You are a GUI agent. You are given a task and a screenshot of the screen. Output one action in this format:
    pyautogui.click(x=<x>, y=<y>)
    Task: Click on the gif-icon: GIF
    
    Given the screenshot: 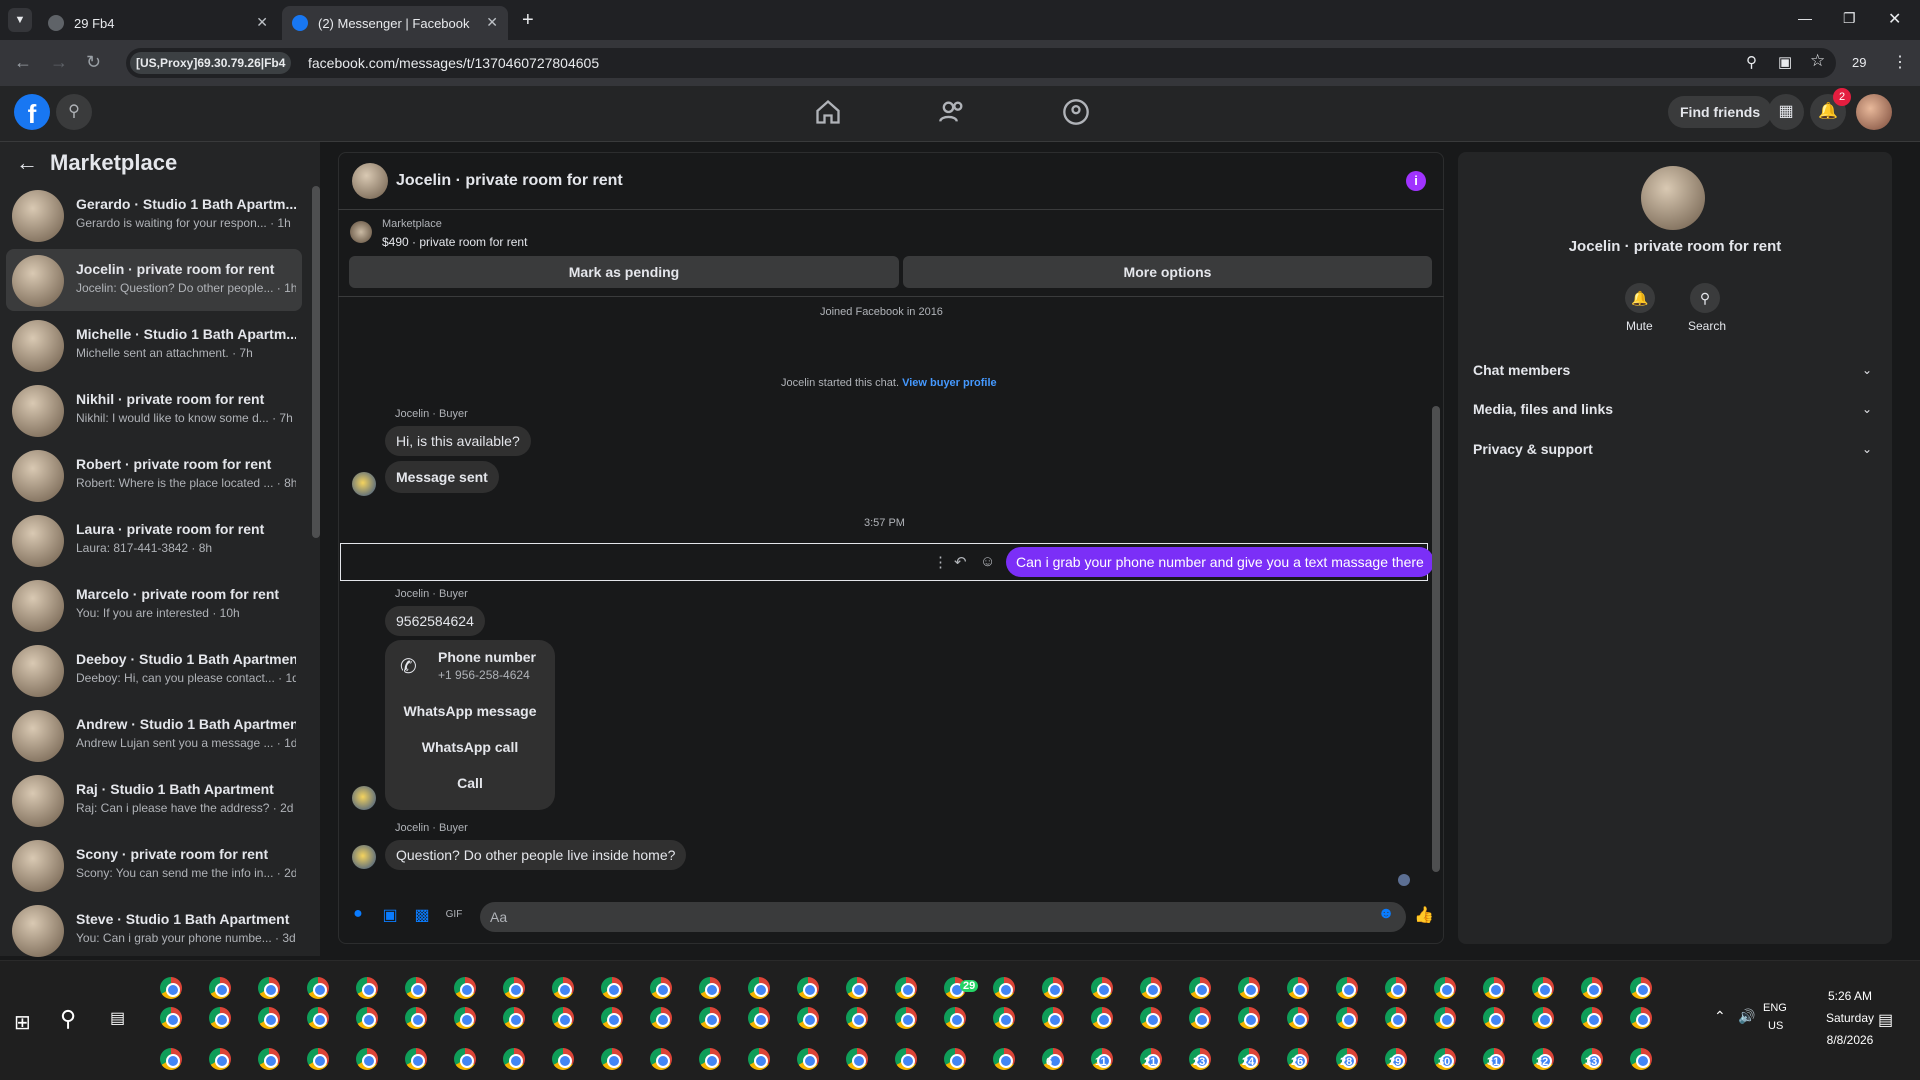 What is the action you would take?
    pyautogui.click(x=454, y=915)
    